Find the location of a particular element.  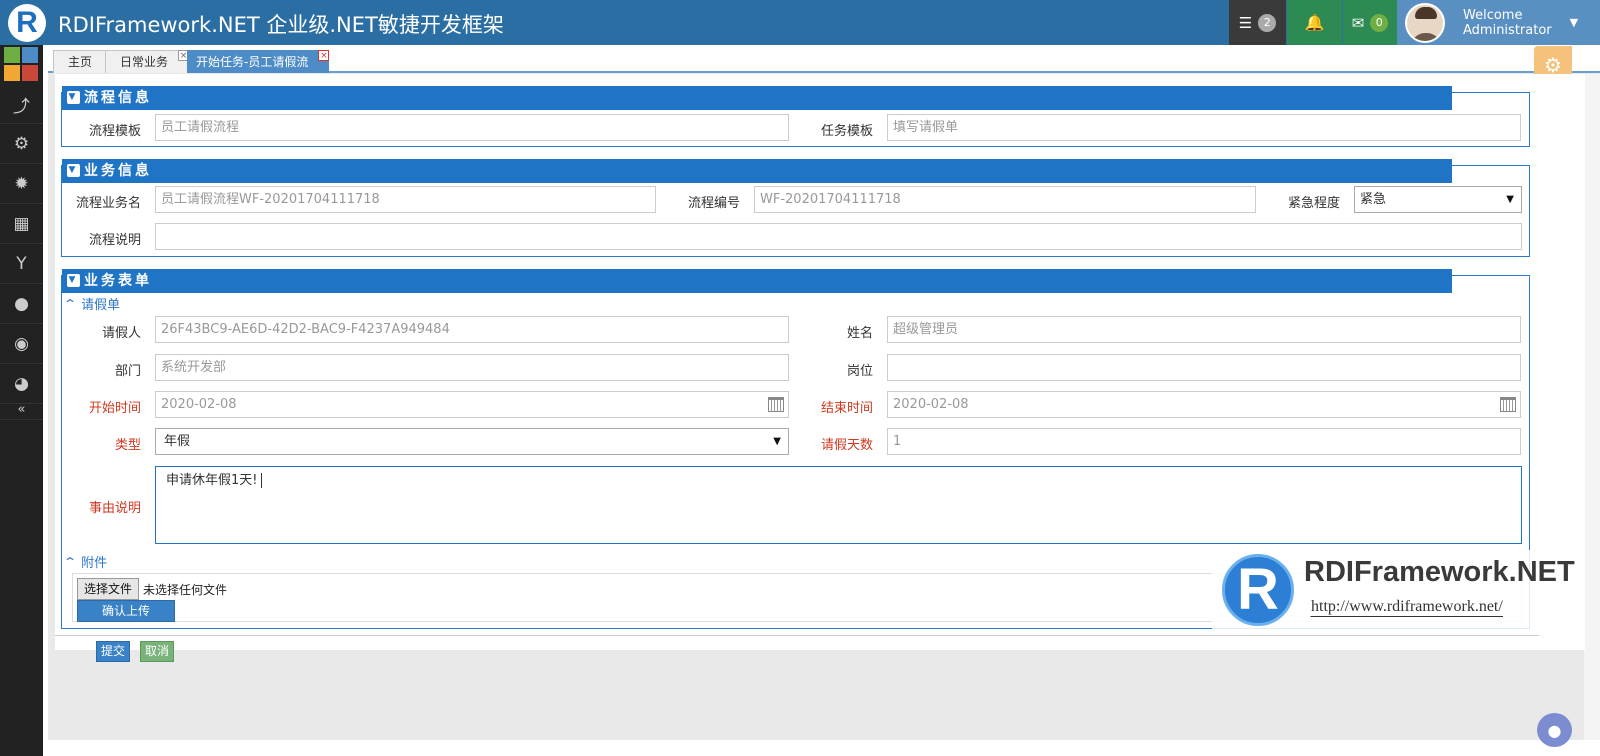

end-date-field: 2020-02-08 is located at coordinates (1204, 404).